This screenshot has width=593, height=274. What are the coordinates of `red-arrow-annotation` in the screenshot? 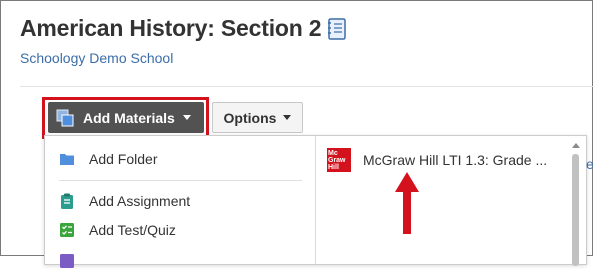 It's located at (407, 203).